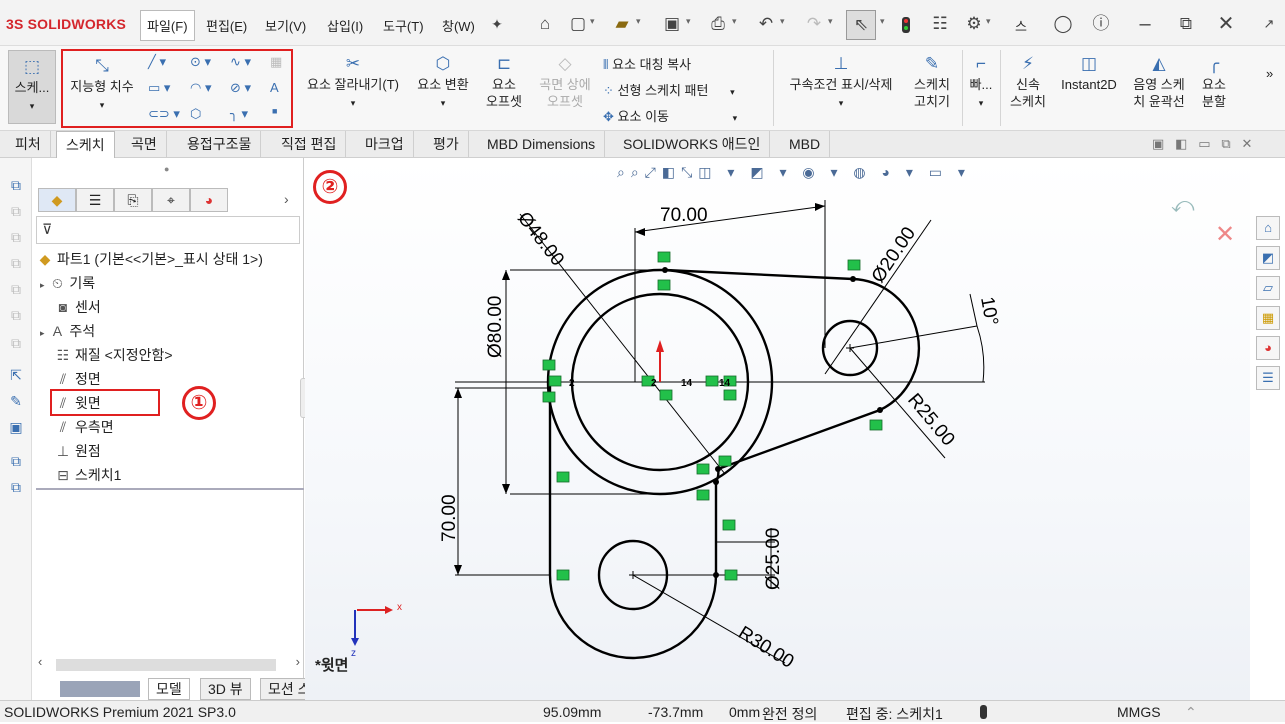 The height and width of the screenshot is (724, 1285). I want to click on rollback-bar, so click(170, 489).